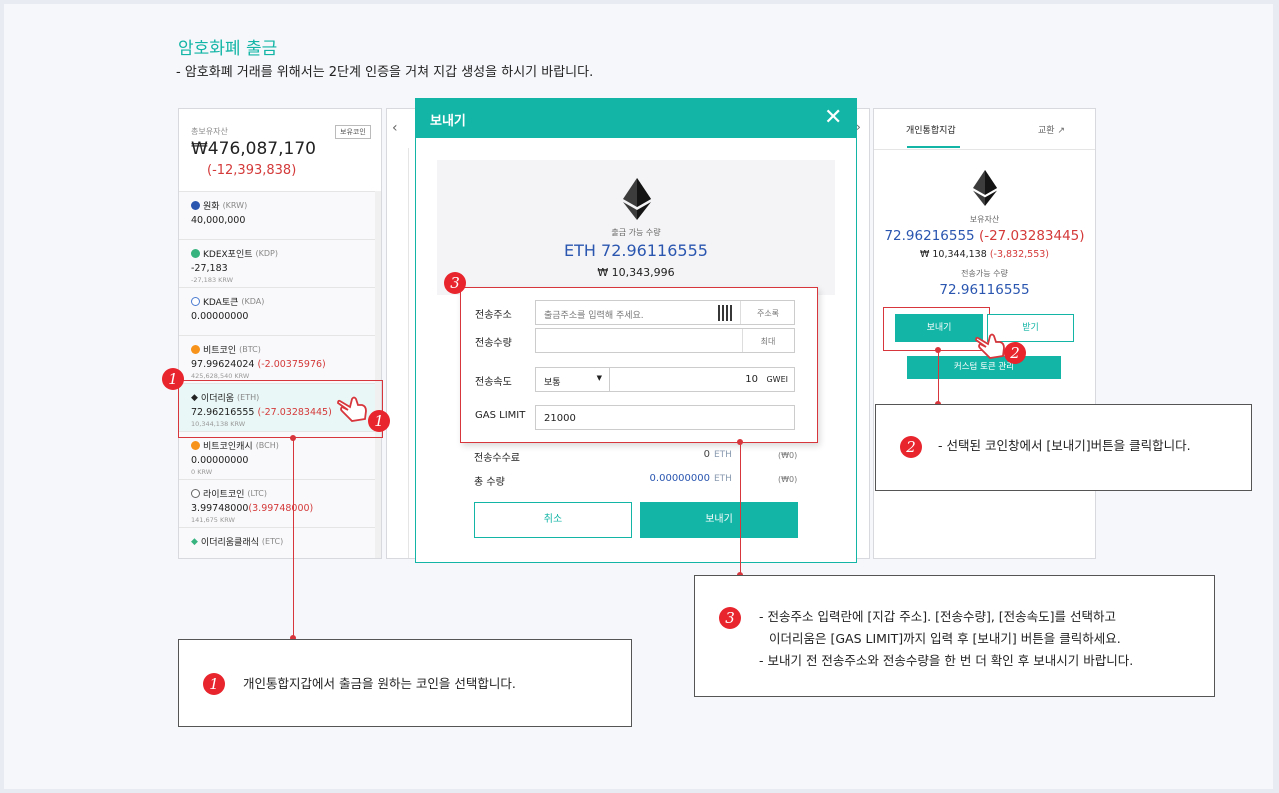 The height and width of the screenshot is (793, 1279). Describe the element at coordinates (939, 328) in the screenshot. I see `wallet-send-button: 보내기` at that location.